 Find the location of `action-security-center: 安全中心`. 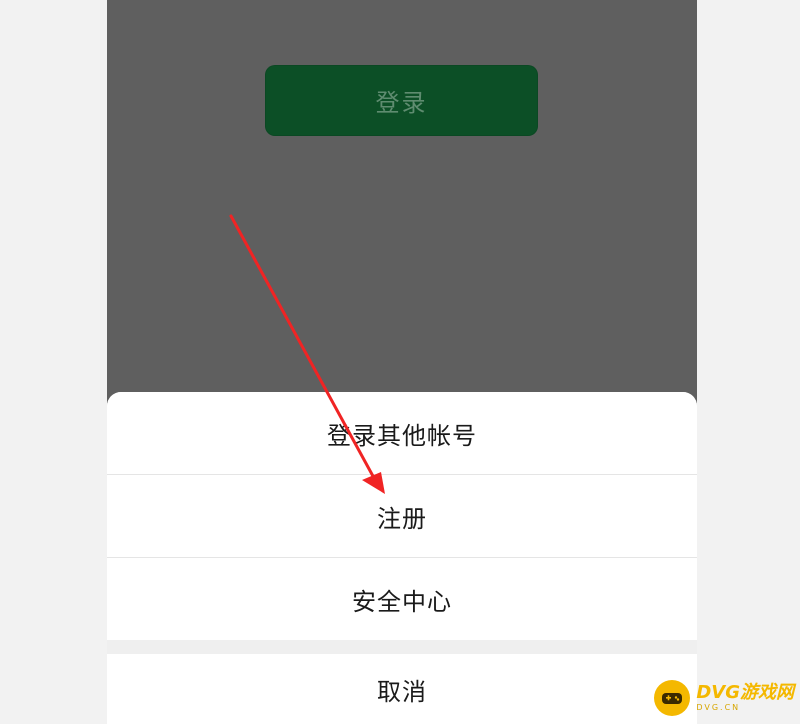

action-security-center: 安全中心 is located at coordinates (402, 599).